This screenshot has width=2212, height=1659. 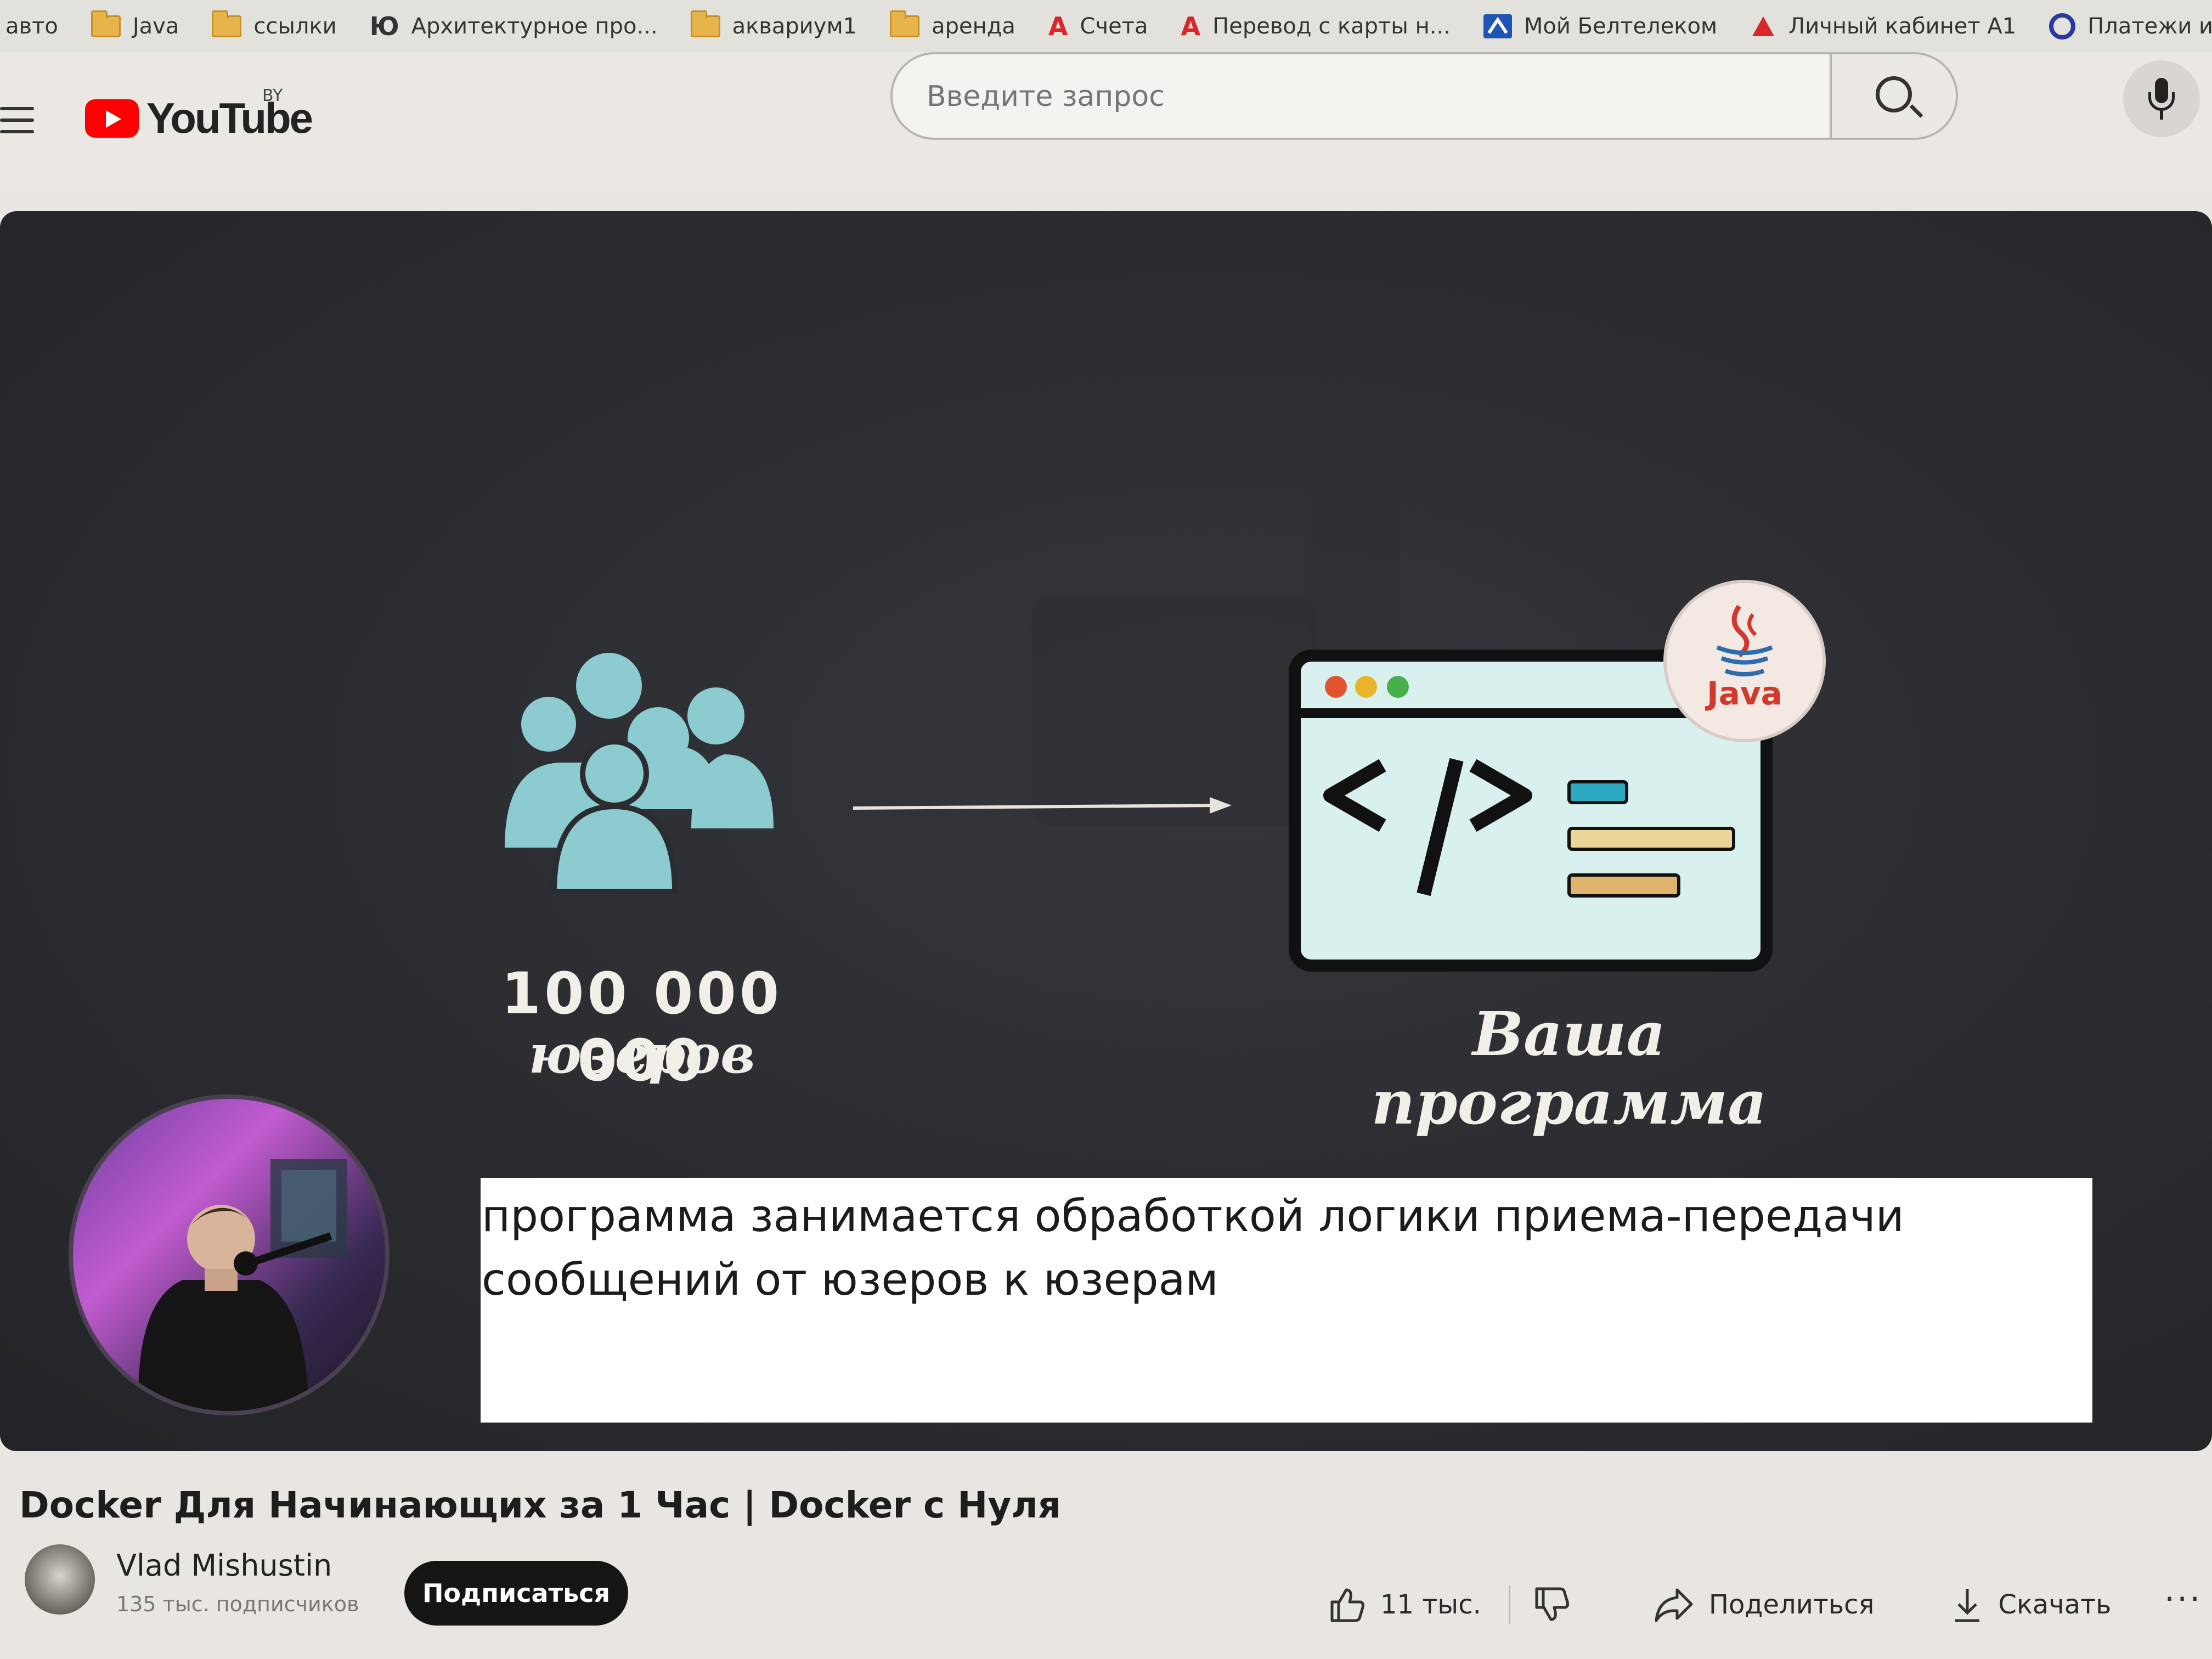 What do you see at coordinates (112, 119) in the screenshot?
I see `youtube-play-icon` at bounding box center [112, 119].